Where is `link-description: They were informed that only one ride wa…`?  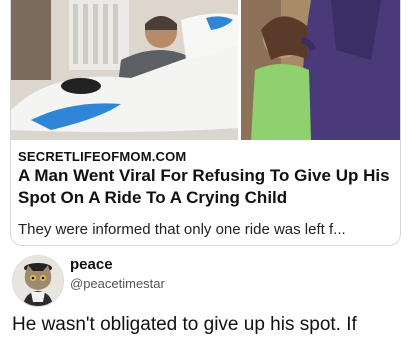 link-description: They were informed that only one ride wa… is located at coordinates (182, 229).